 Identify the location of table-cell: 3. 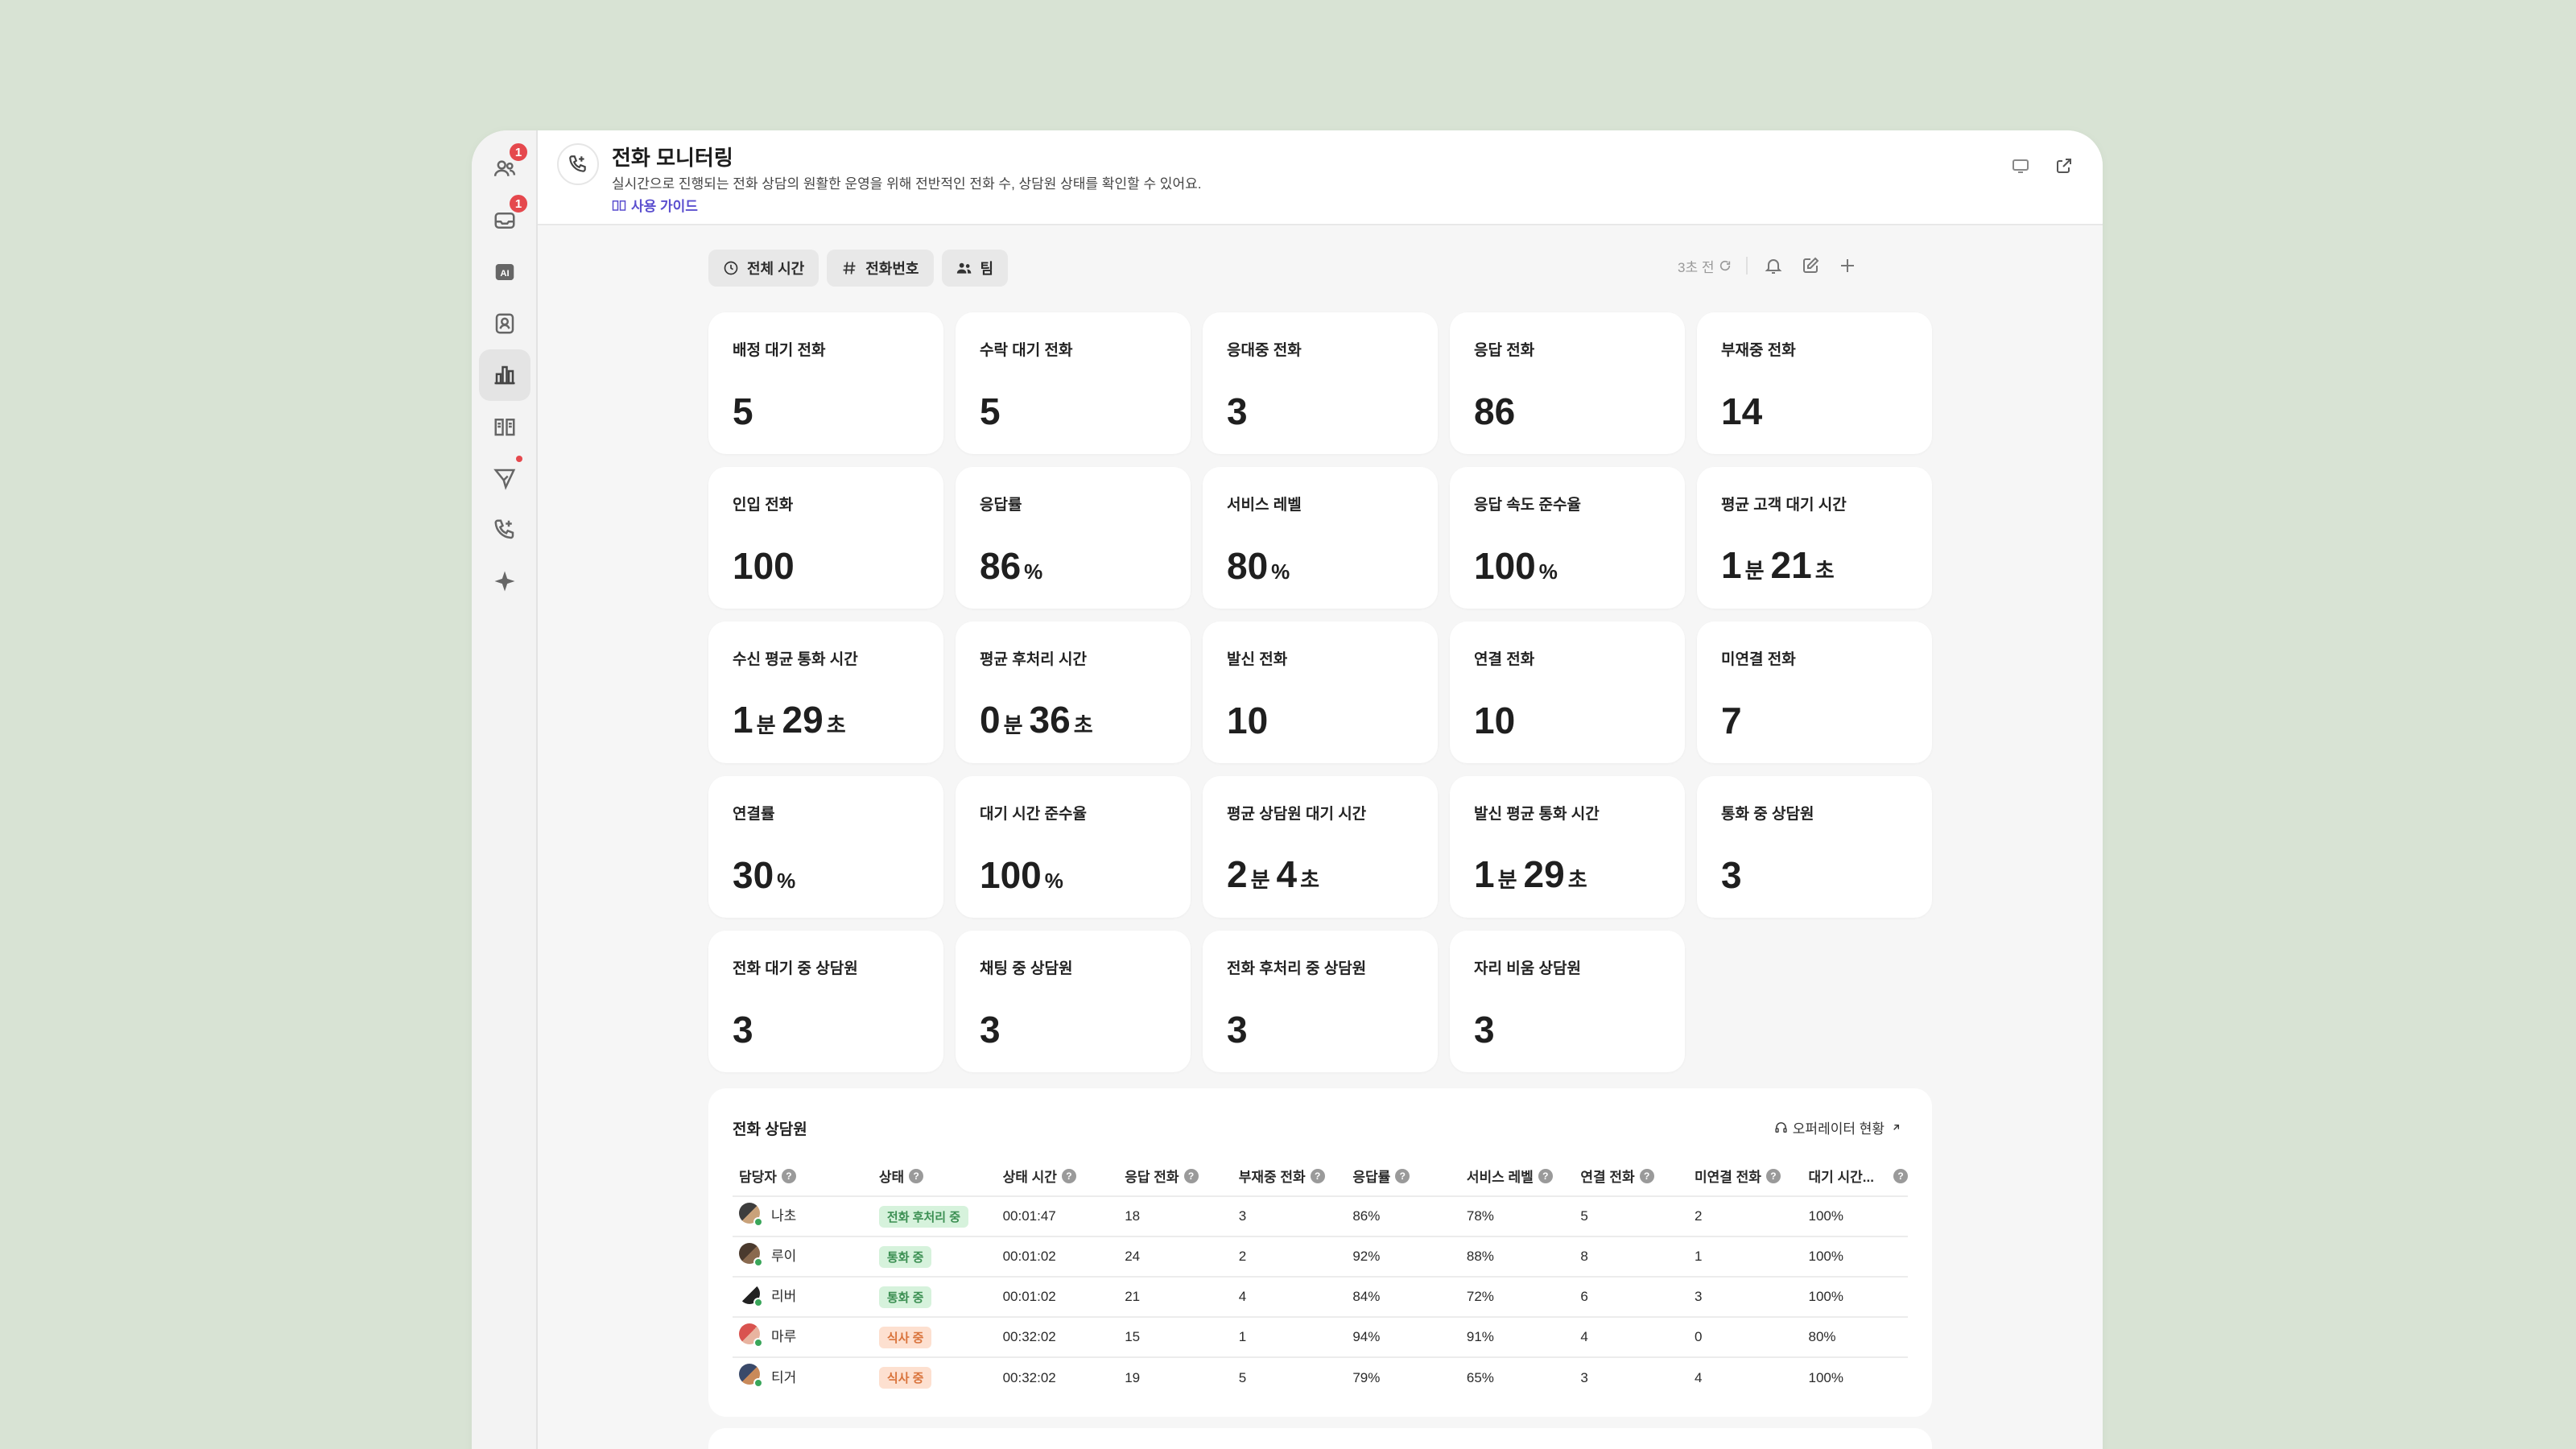
(1289, 1215).